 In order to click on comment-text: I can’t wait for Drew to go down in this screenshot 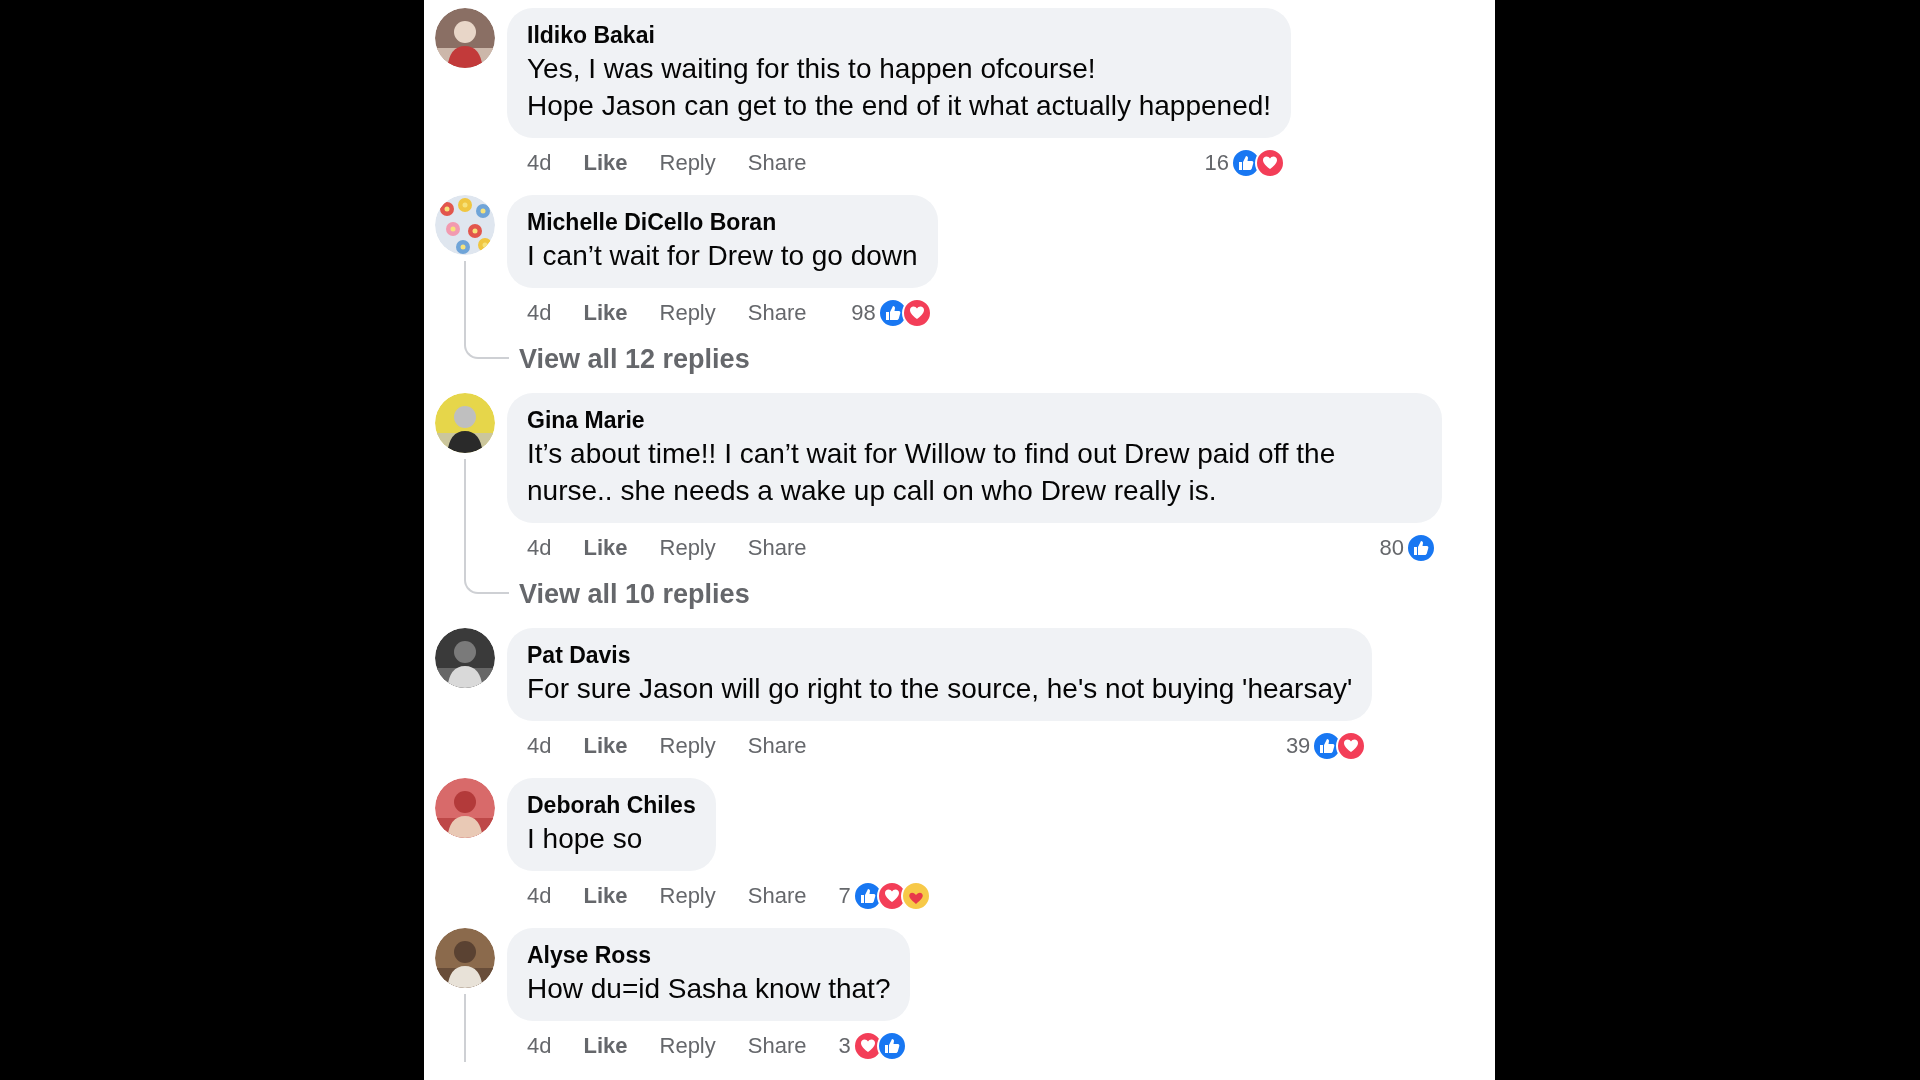, I will do `click(722, 256)`.